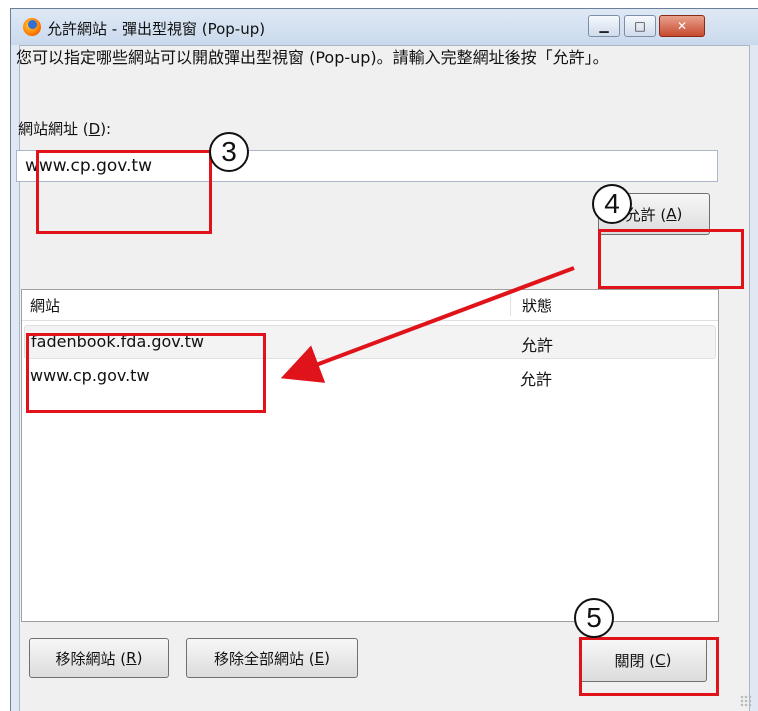 The image size is (758, 711). I want to click on list-header: 網站 狀態, so click(370, 305).